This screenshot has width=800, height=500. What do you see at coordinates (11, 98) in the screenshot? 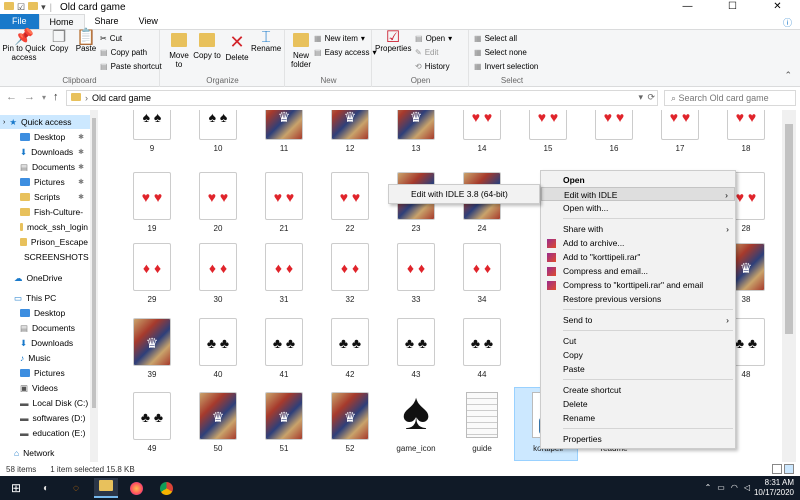
I see `back-arrow-icon: ←` at bounding box center [11, 98].